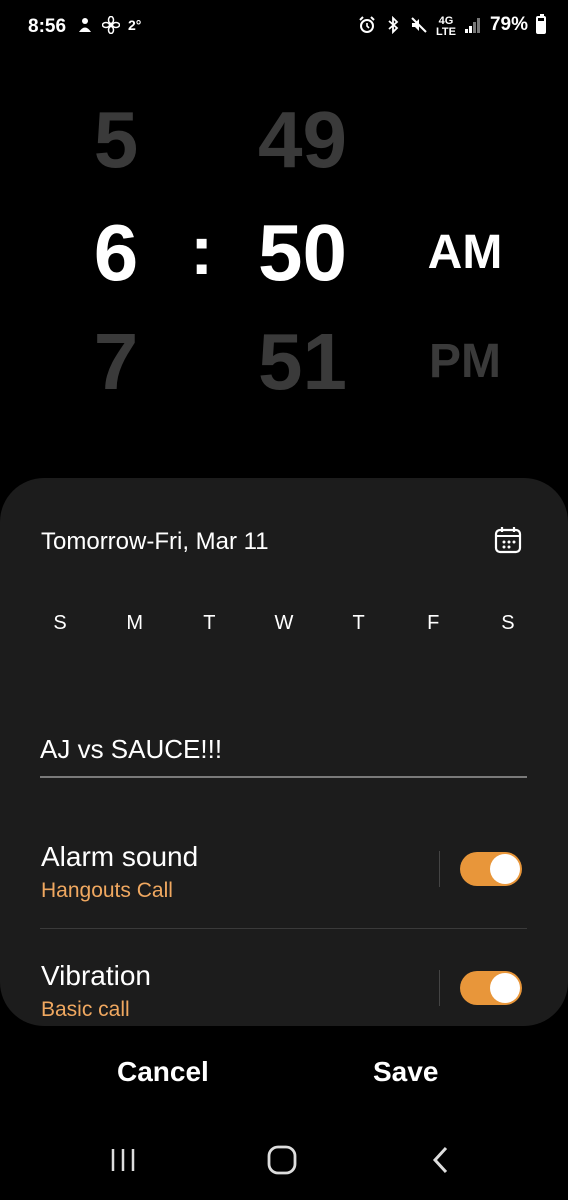 The image size is (568, 1200). Describe the element at coordinates (163, 1072) in the screenshot. I see `cancel-button: Cancel` at that location.